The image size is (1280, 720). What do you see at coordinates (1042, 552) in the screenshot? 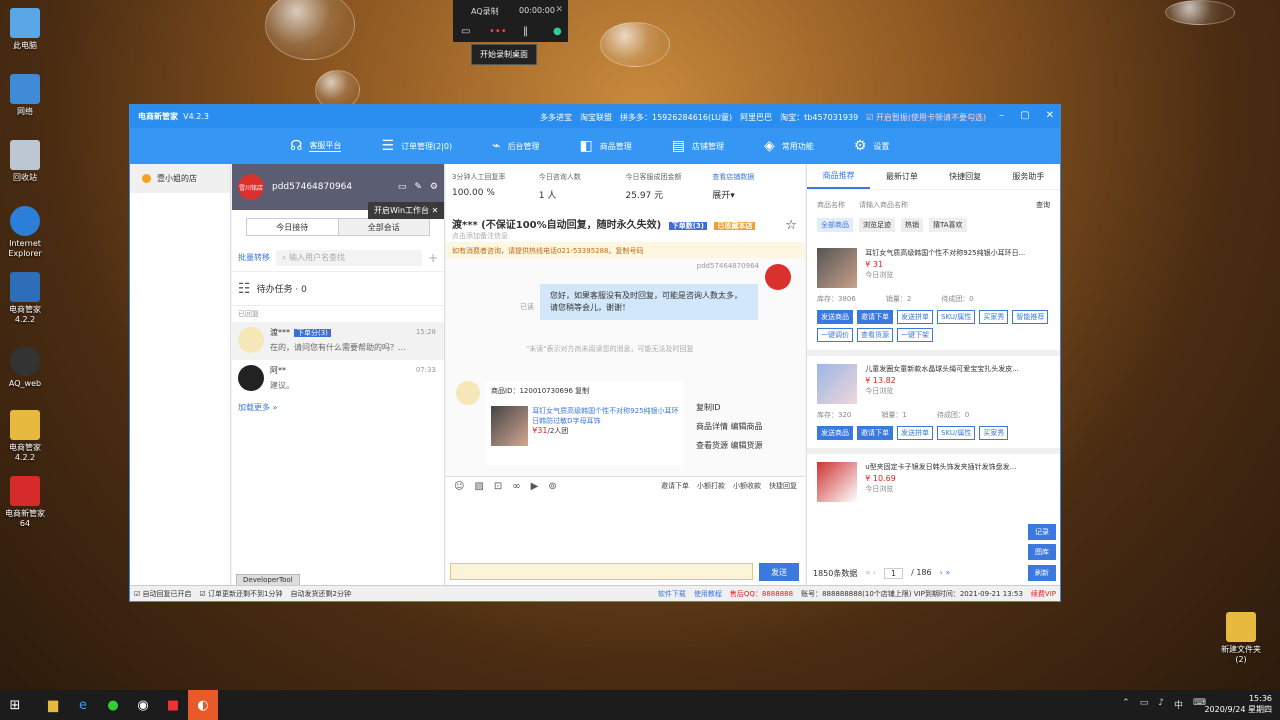
I see `gallery-button: 图库` at bounding box center [1042, 552].